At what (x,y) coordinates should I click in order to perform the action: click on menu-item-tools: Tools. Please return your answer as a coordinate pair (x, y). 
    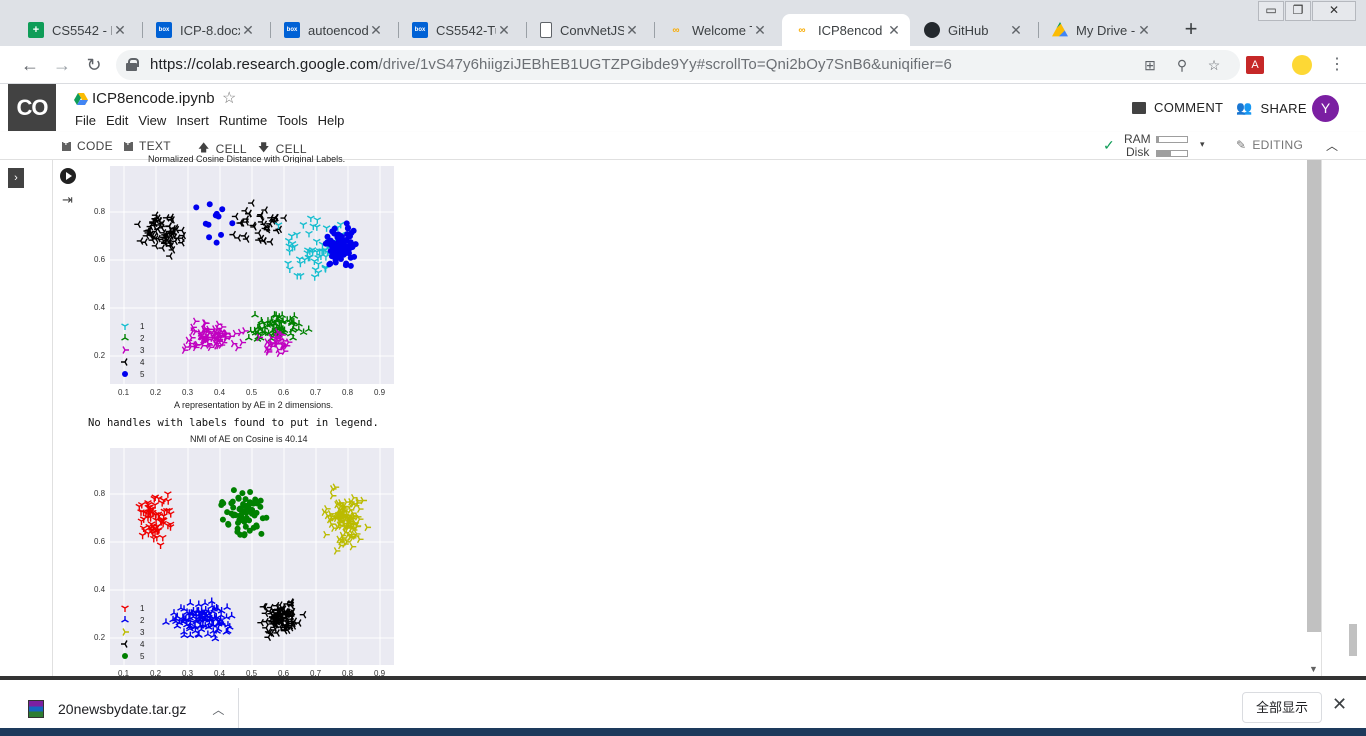
    Looking at the image, I should click on (292, 120).